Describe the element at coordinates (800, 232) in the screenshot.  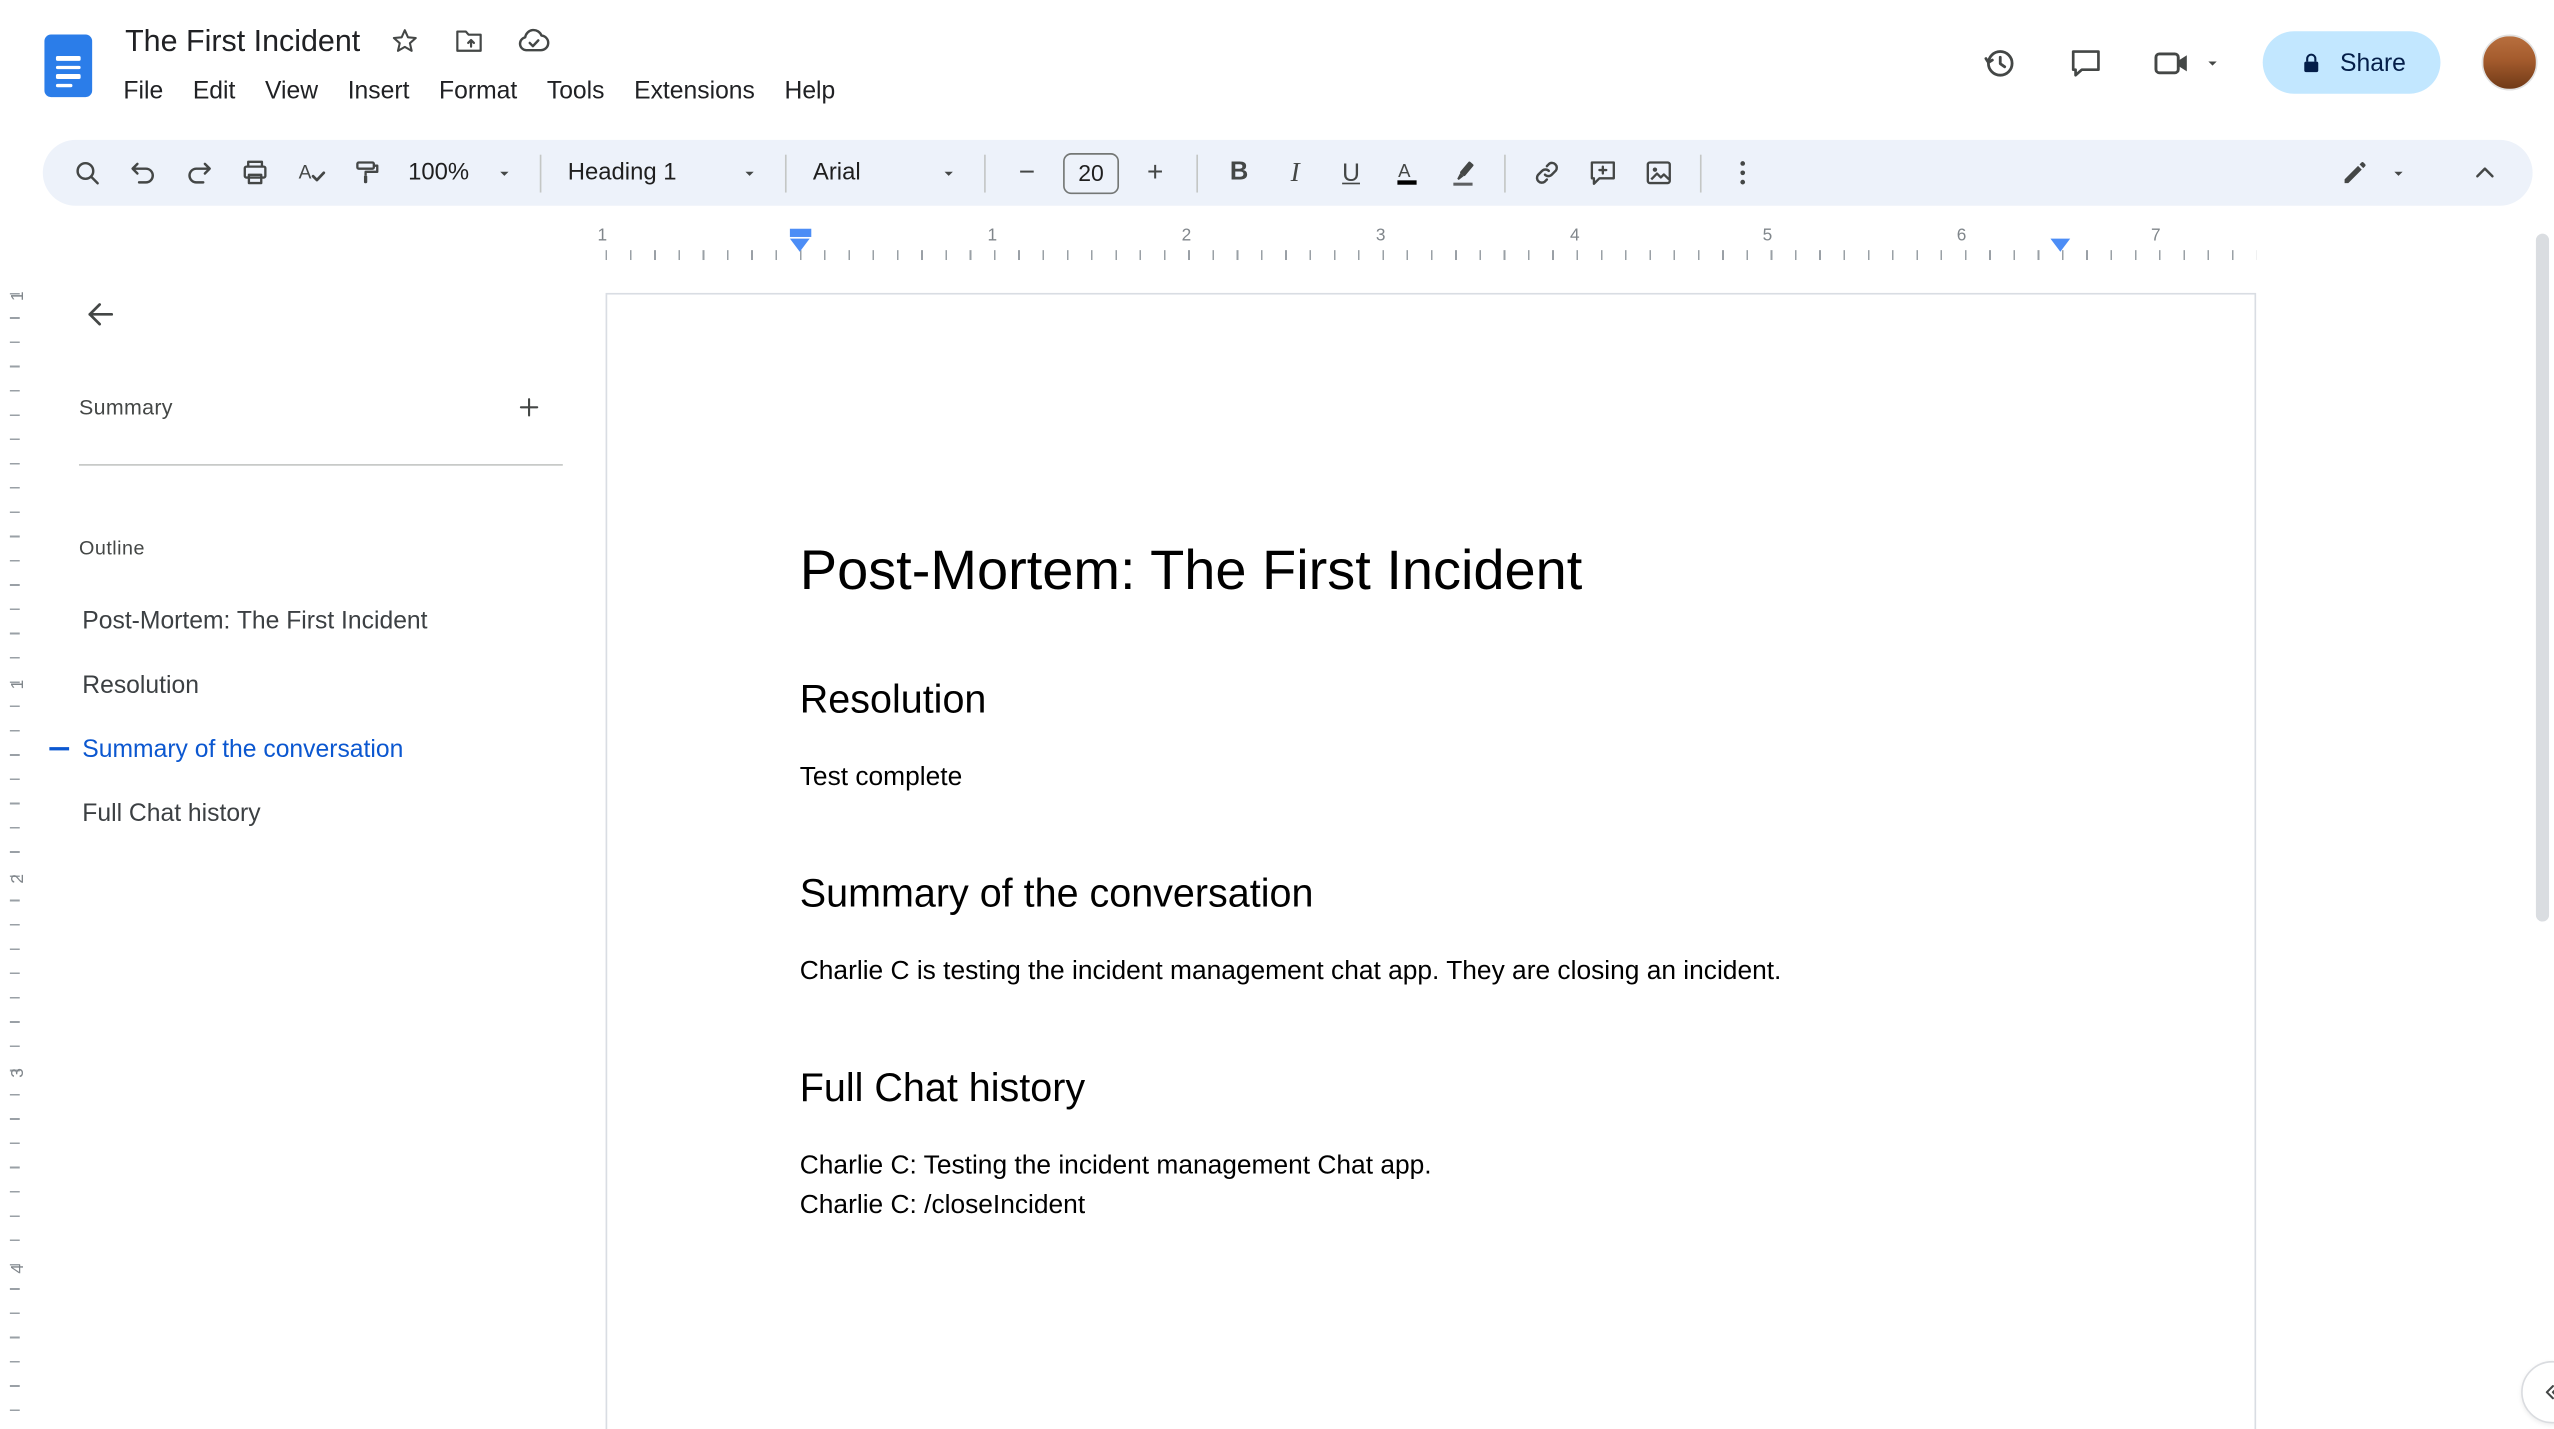
I see `first-line-indent-marker` at that location.